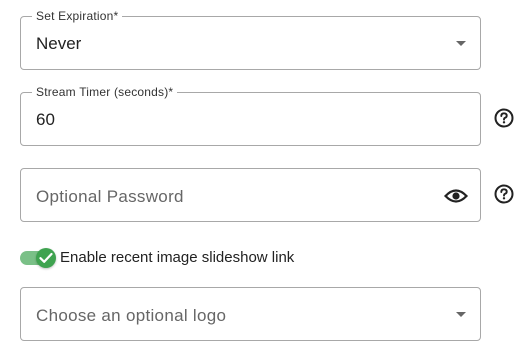 The width and height of the screenshot is (520, 356). Describe the element at coordinates (110, 196) in the screenshot. I see `password-placeholder: Optional Password` at that location.